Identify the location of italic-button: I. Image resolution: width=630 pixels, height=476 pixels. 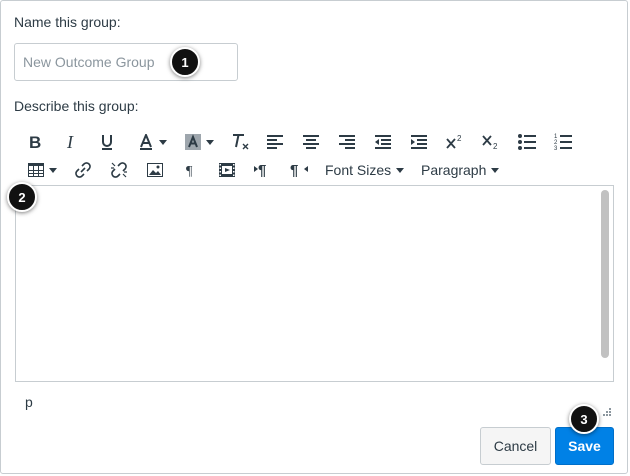
(71, 142).